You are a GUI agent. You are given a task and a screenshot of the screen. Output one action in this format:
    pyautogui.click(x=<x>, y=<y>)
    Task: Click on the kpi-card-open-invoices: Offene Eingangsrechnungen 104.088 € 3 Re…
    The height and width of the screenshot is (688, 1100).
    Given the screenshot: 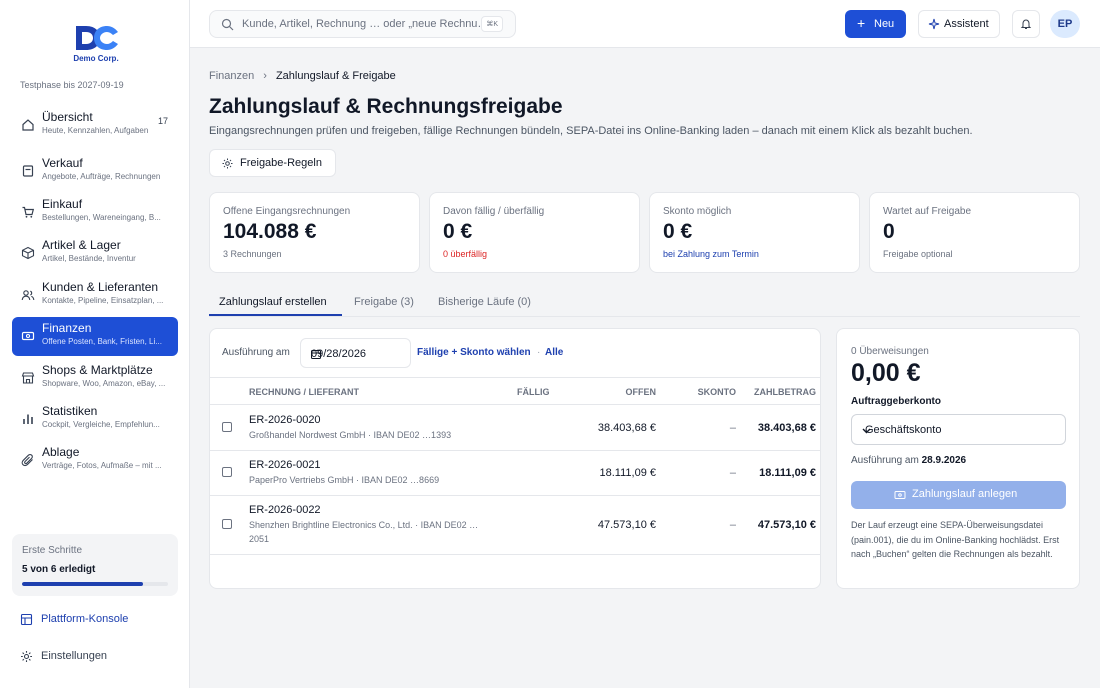 What is the action you would take?
    pyautogui.click(x=314, y=232)
    